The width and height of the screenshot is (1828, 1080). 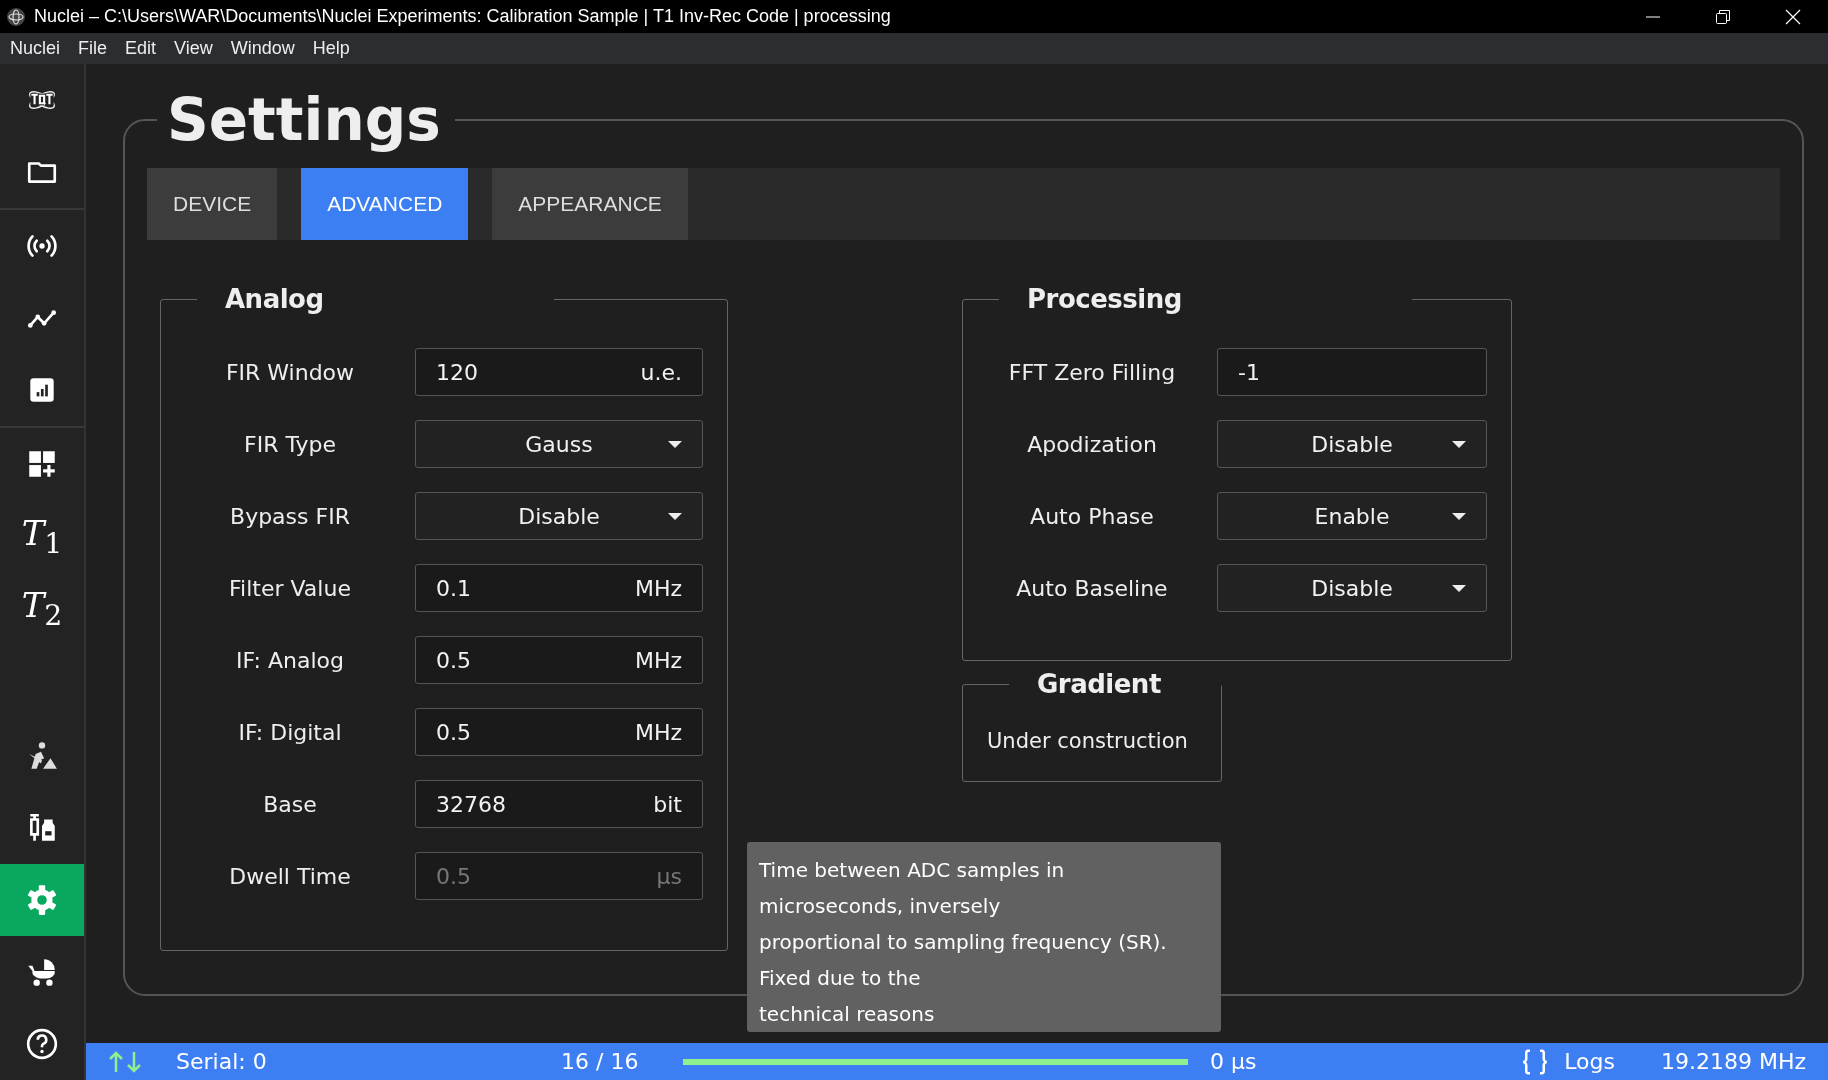 What do you see at coordinates (1793, 16) in the screenshot?
I see `close-icon` at bounding box center [1793, 16].